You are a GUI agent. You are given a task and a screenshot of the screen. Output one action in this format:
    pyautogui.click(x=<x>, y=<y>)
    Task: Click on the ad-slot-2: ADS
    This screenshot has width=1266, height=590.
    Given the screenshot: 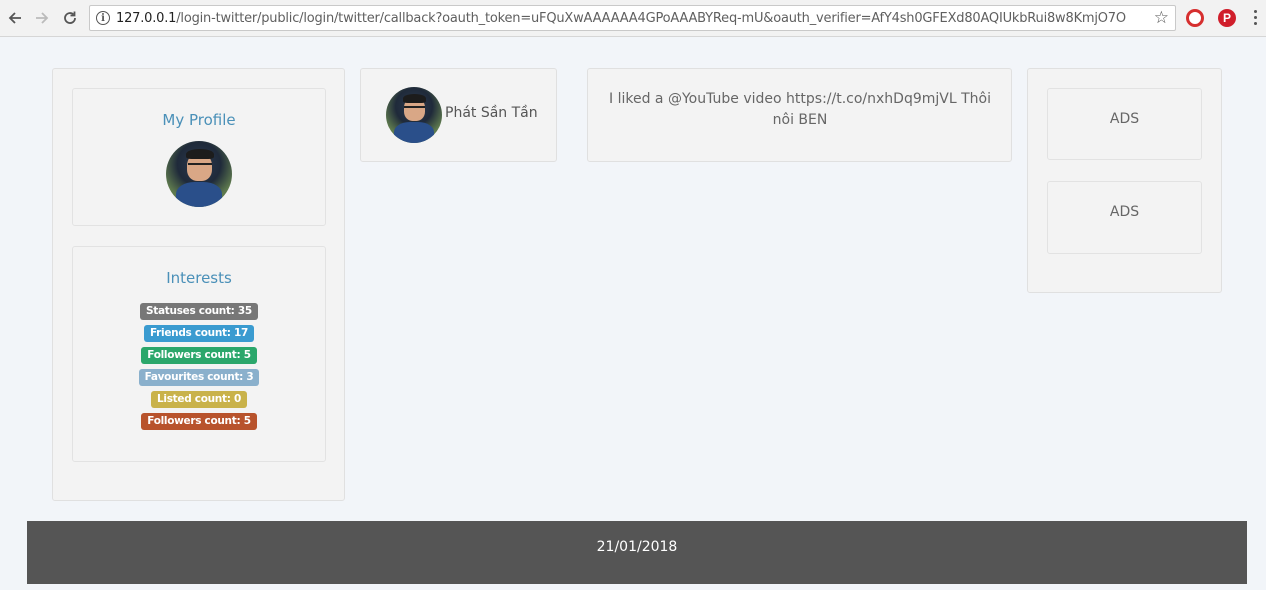 What is the action you would take?
    pyautogui.click(x=1124, y=217)
    